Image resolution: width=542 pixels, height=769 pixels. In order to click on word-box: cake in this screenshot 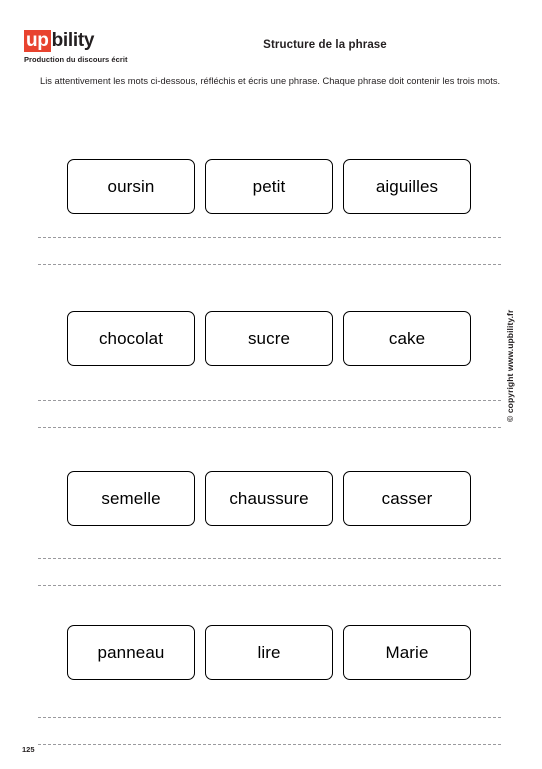, I will do `click(407, 338)`.